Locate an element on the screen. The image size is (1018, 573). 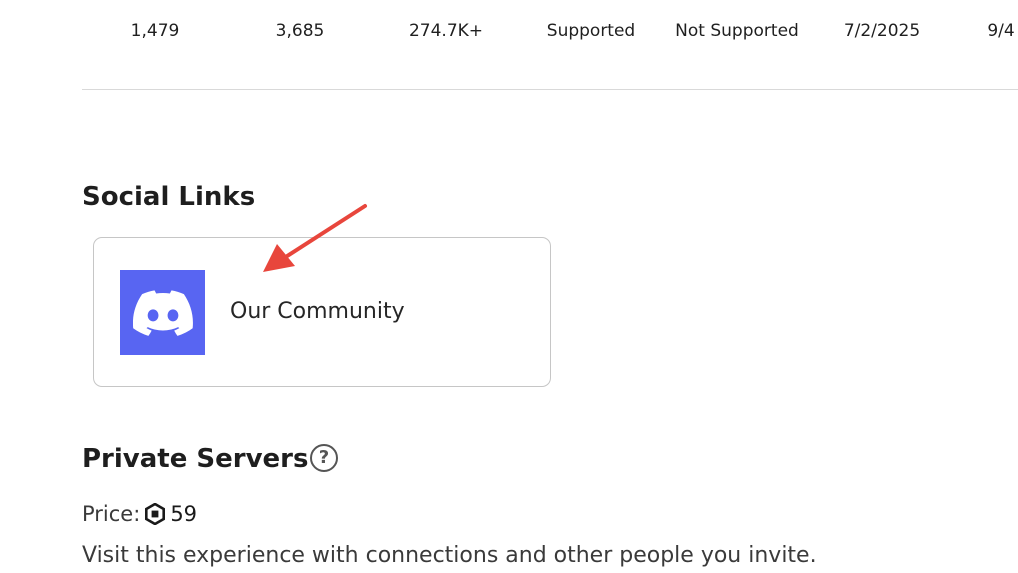
robux-icon is located at coordinates (155, 514).